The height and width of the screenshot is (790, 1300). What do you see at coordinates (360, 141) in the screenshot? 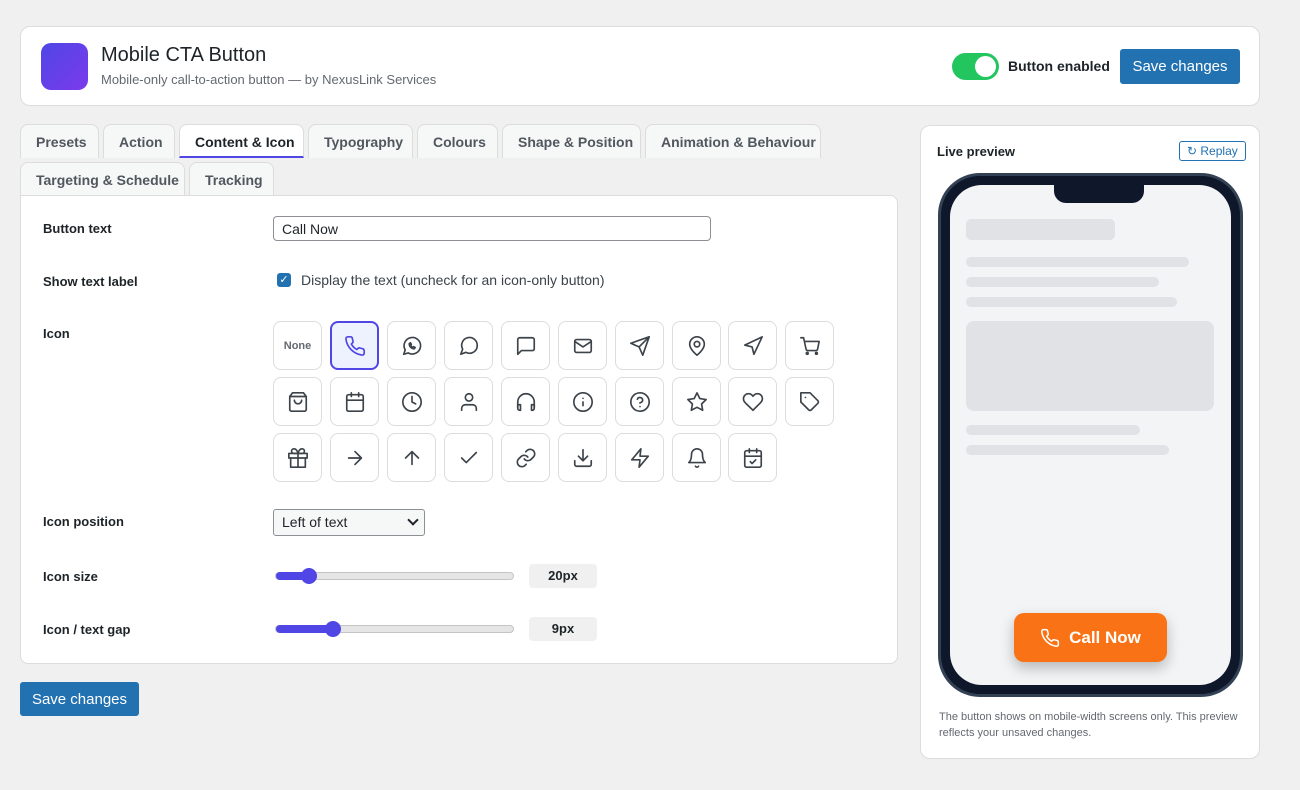
I see `tab-typography: Typography` at bounding box center [360, 141].